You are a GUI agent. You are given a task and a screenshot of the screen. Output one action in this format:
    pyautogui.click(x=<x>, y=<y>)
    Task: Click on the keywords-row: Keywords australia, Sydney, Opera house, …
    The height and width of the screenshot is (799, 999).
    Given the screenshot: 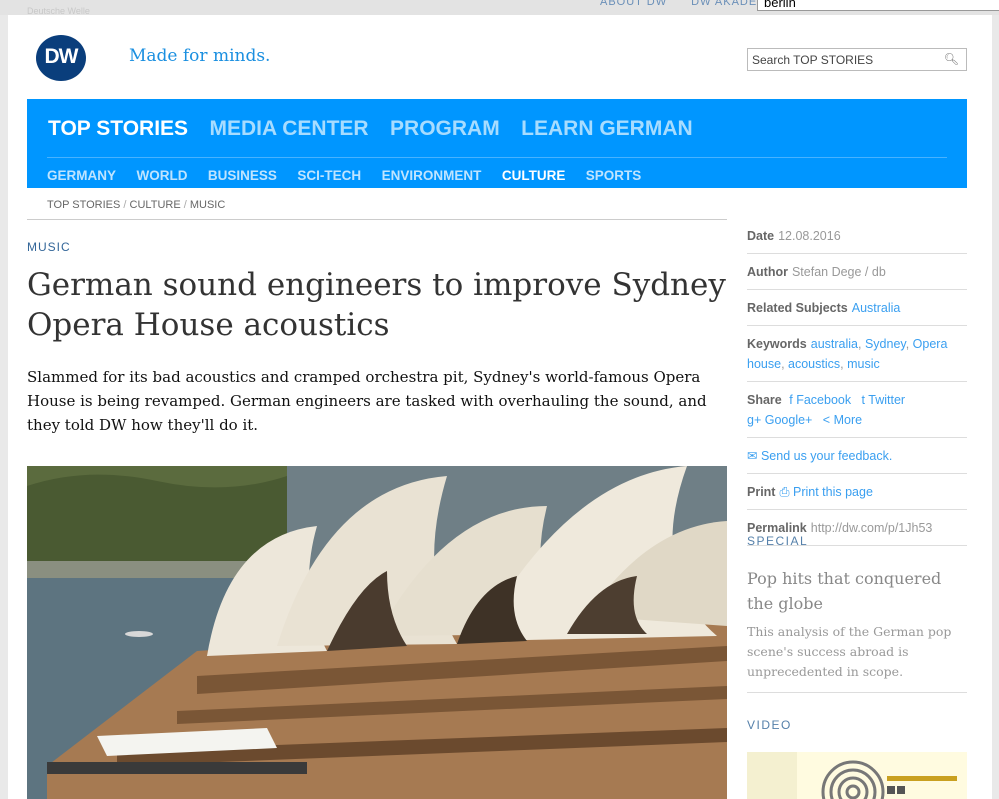 What is the action you would take?
    pyautogui.click(x=857, y=354)
    